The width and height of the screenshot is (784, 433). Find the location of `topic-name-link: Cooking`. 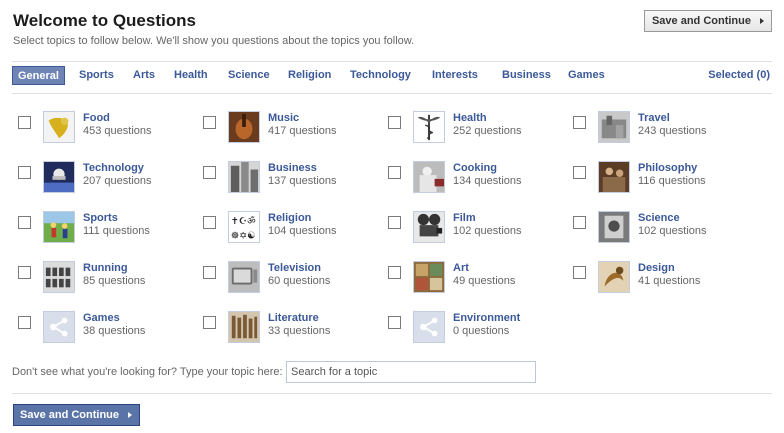

topic-name-link: Cooking is located at coordinates (475, 168).